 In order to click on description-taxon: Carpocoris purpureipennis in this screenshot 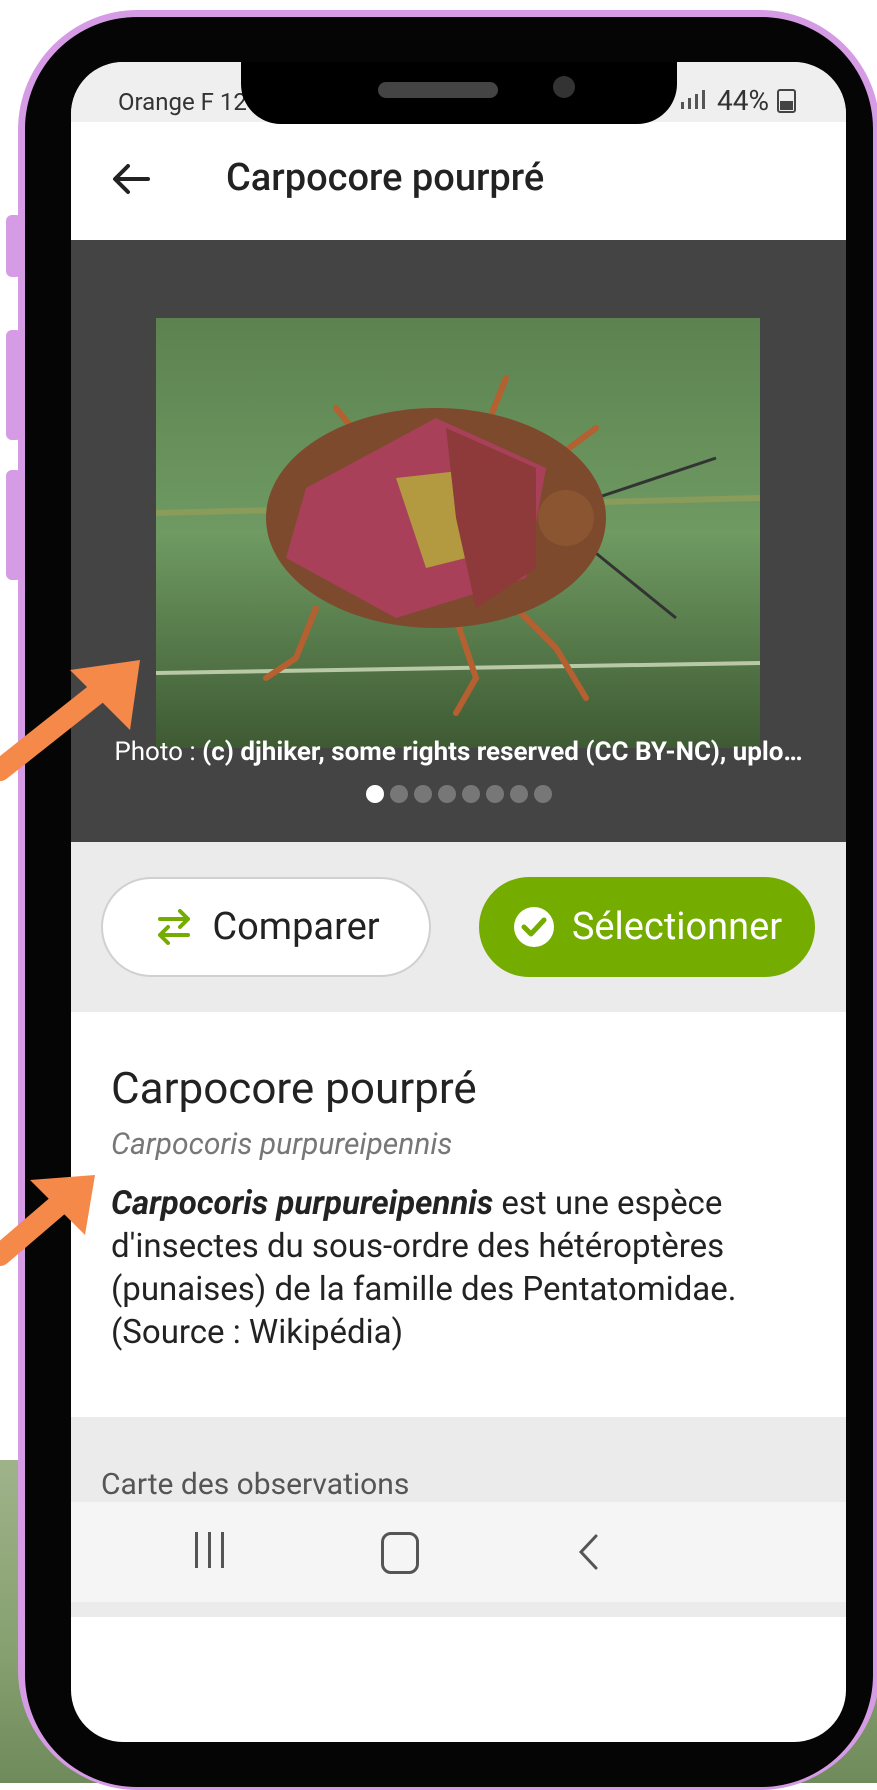, I will do `click(302, 1203)`.